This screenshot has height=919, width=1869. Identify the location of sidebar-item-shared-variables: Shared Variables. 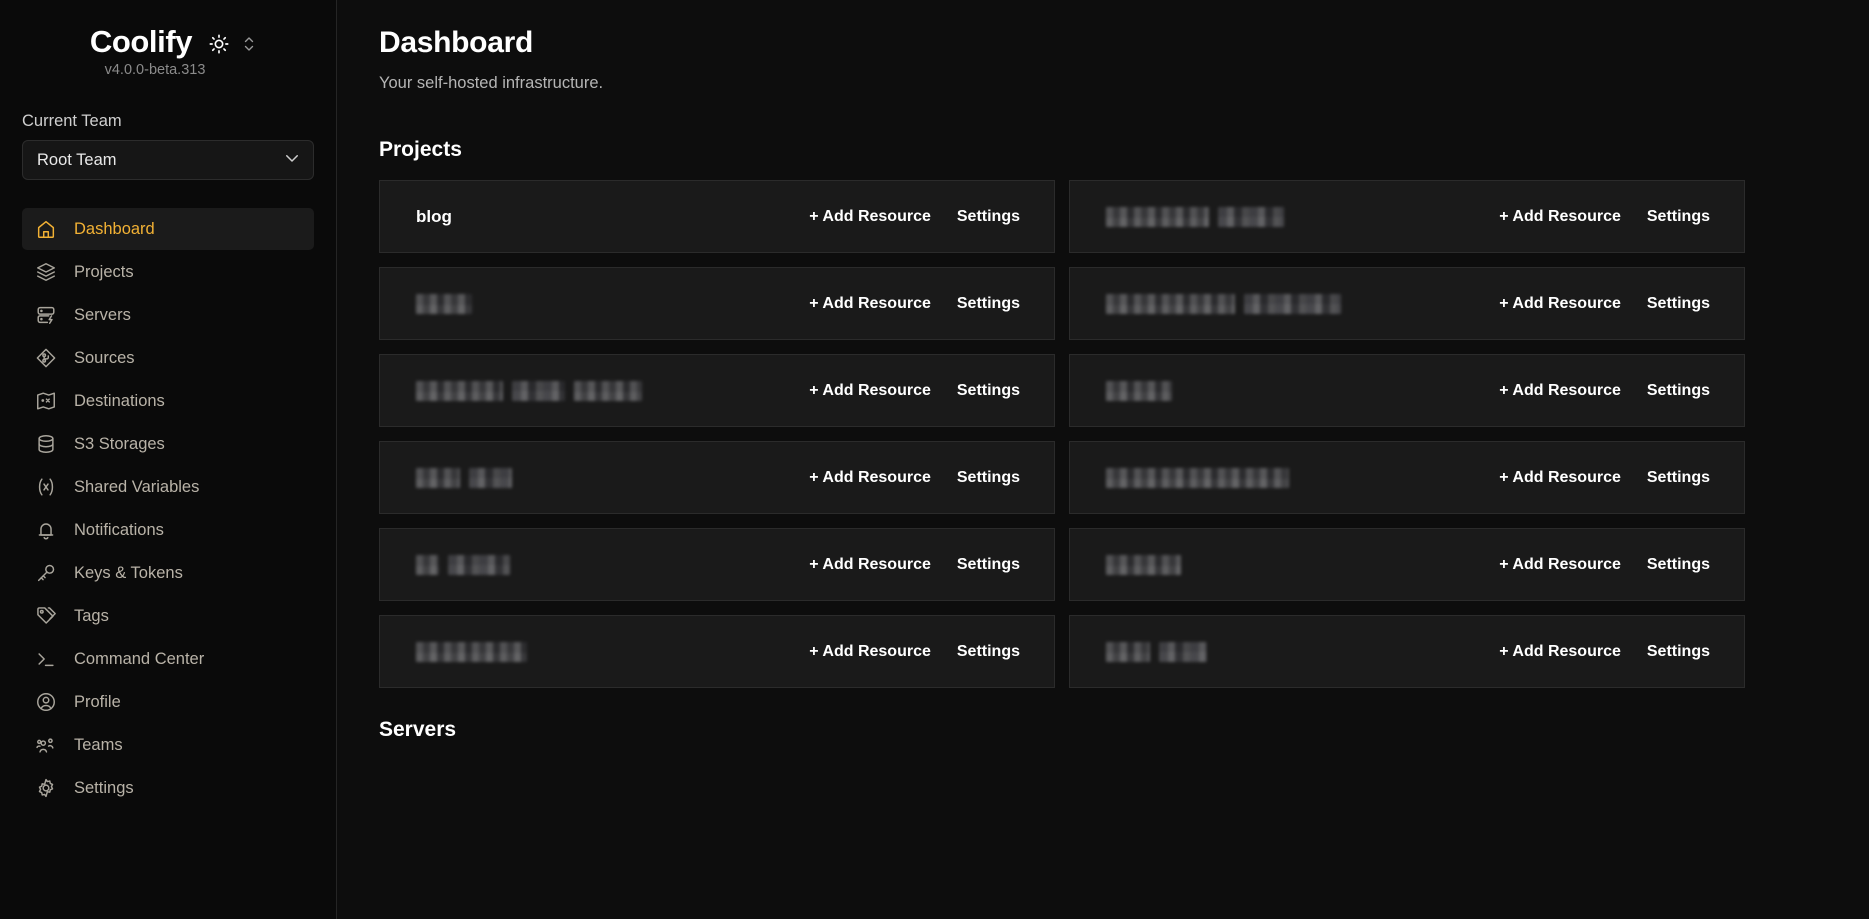
(168, 487).